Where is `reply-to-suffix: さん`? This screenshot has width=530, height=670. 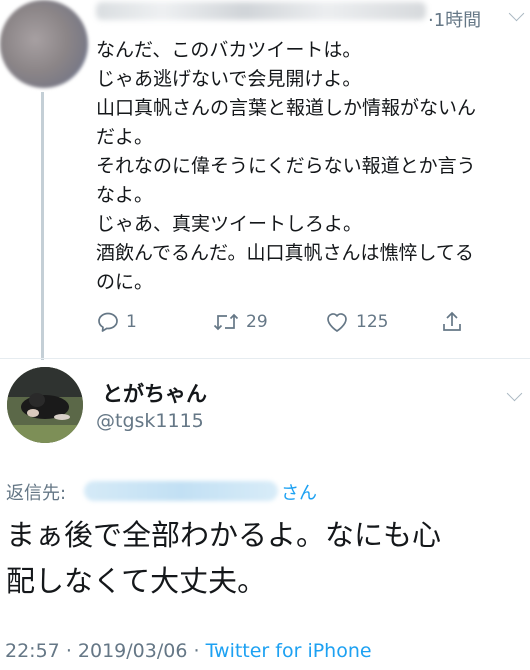
reply-to-suffix: さん is located at coordinates (299, 492).